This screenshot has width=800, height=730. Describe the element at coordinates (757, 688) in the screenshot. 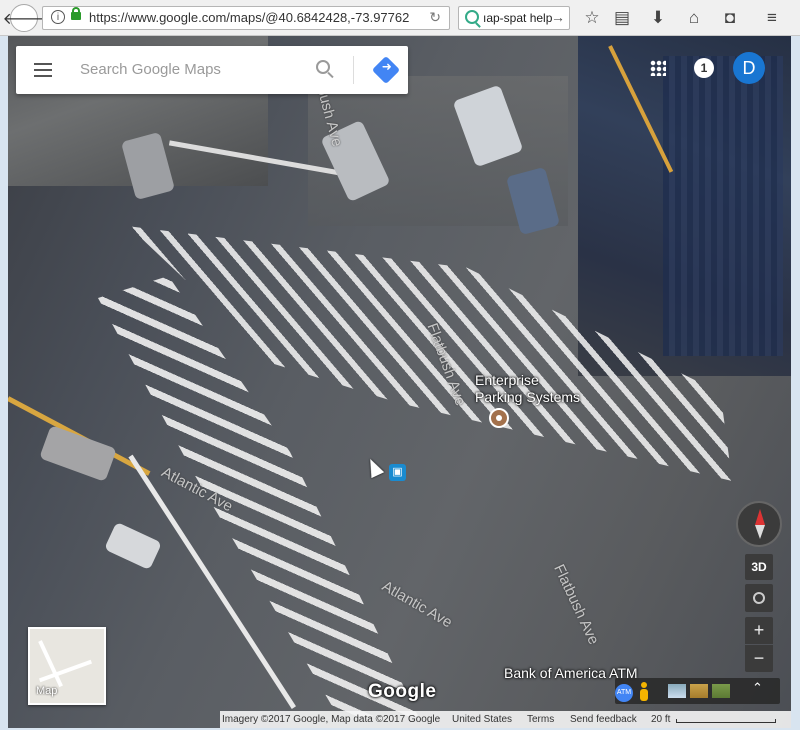

I see `chevron-up-icon: ⌃` at that location.